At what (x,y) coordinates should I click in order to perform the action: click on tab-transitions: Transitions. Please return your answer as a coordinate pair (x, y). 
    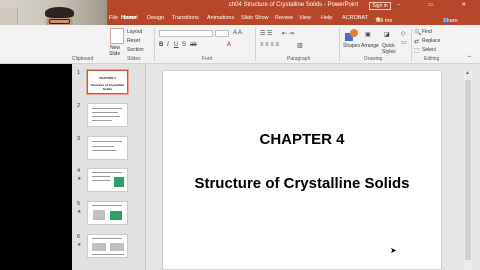
    Looking at the image, I should click on (185, 18).